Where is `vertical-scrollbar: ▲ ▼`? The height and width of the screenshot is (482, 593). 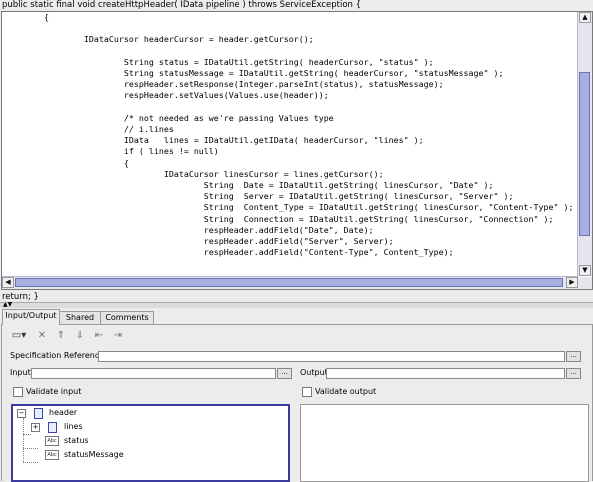
vertical-scrollbar: ▲ ▼ is located at coordinates (584, 144).